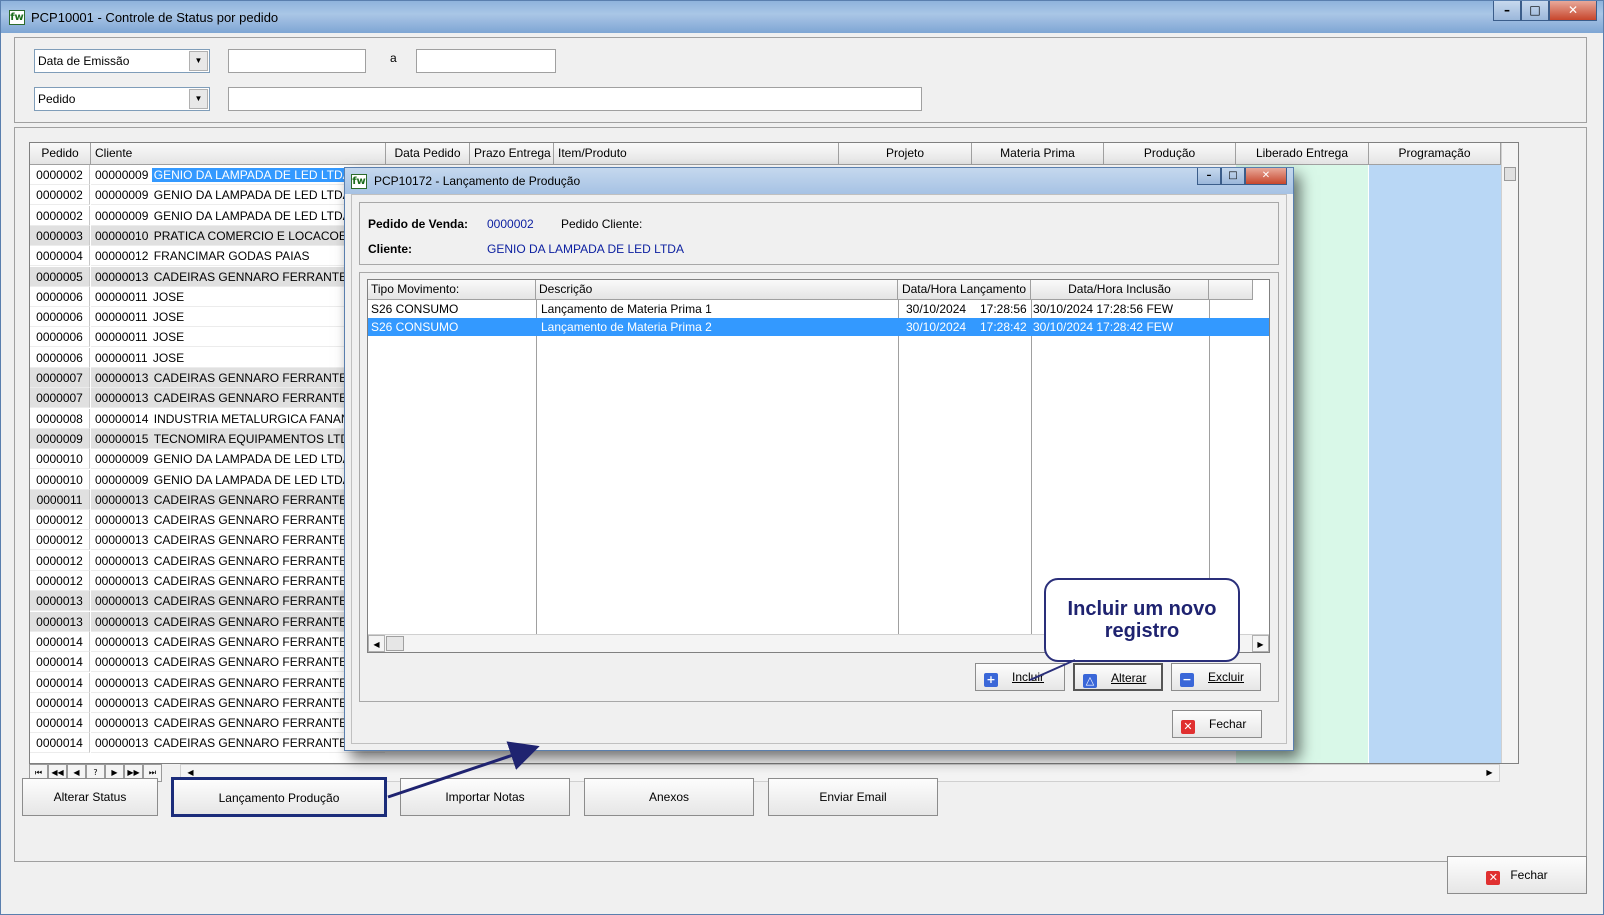  Describe the element at coordinates (1038, 154) in the screenshot. I see `col-header-materia-prima: Materia Prima` at that location.